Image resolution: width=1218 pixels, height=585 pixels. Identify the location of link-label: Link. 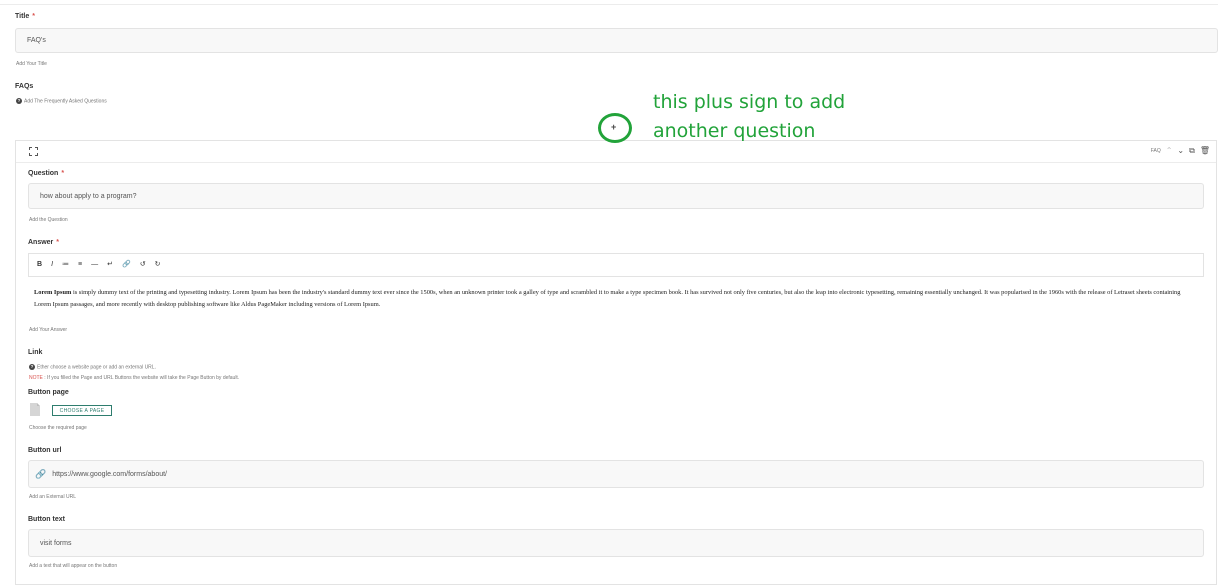
(35, 352).